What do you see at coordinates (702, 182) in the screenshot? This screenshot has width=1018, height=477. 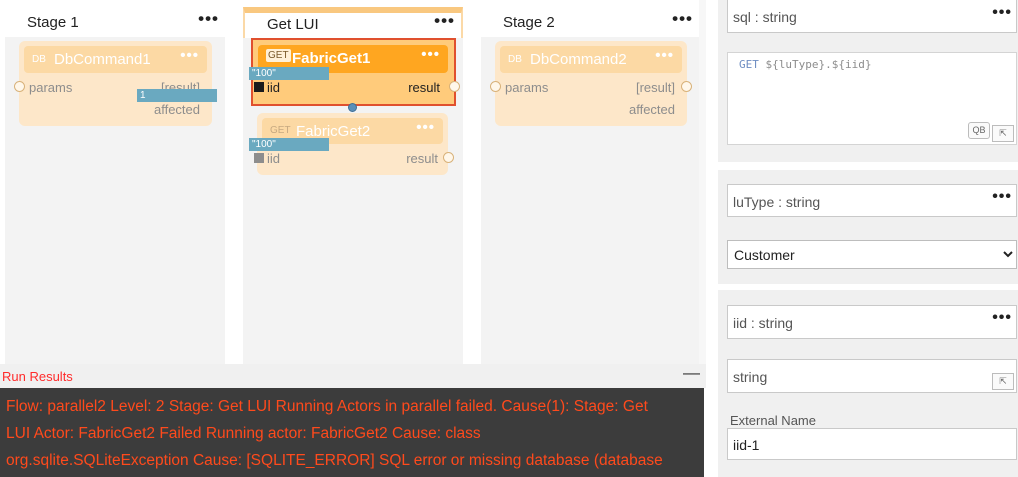 I see `canvas-scrollbar` at bounding box center [702, 182].